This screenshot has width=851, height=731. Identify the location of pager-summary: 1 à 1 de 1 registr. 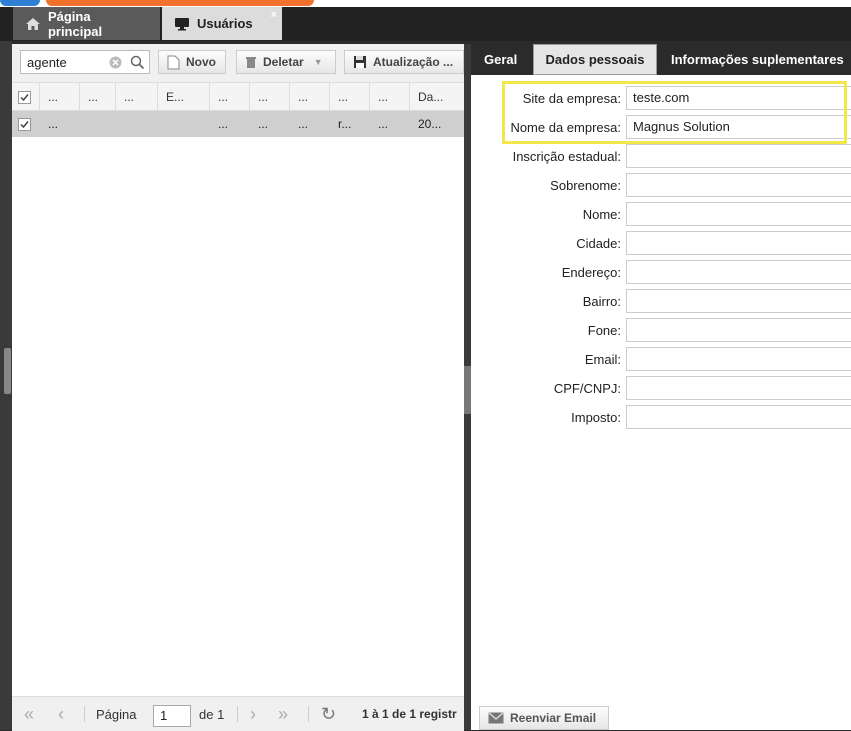
(409, 714).